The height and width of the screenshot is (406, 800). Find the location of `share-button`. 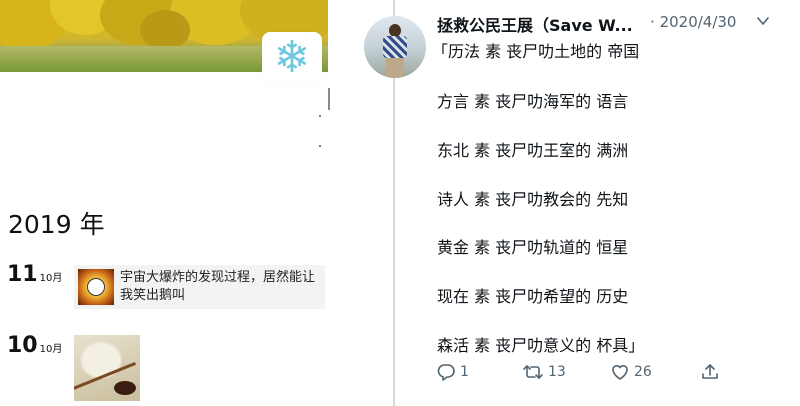

share-button is located at coordinates (710, 372).